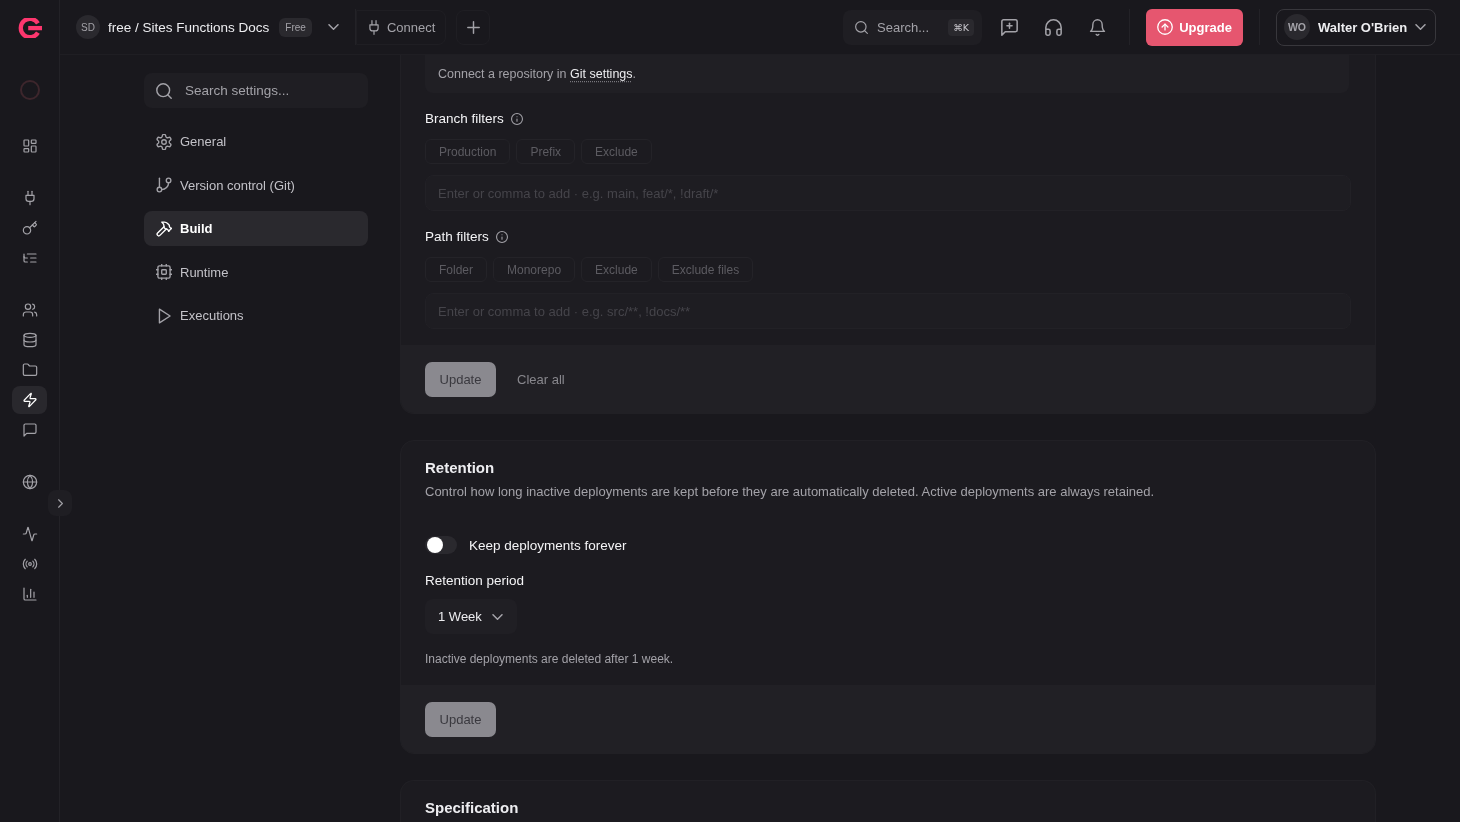 This screenshot has width=1460, height=822. I want to click on connect-button: Connect, so click(401, 27).